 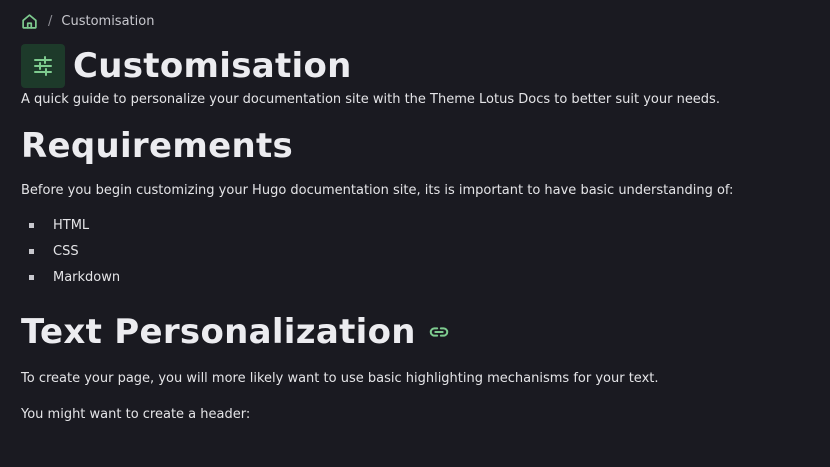 What do you see at coordinates (415, 278) in the screenshot?
I see `list-item: Markdown` at bounding box center [415, 278].